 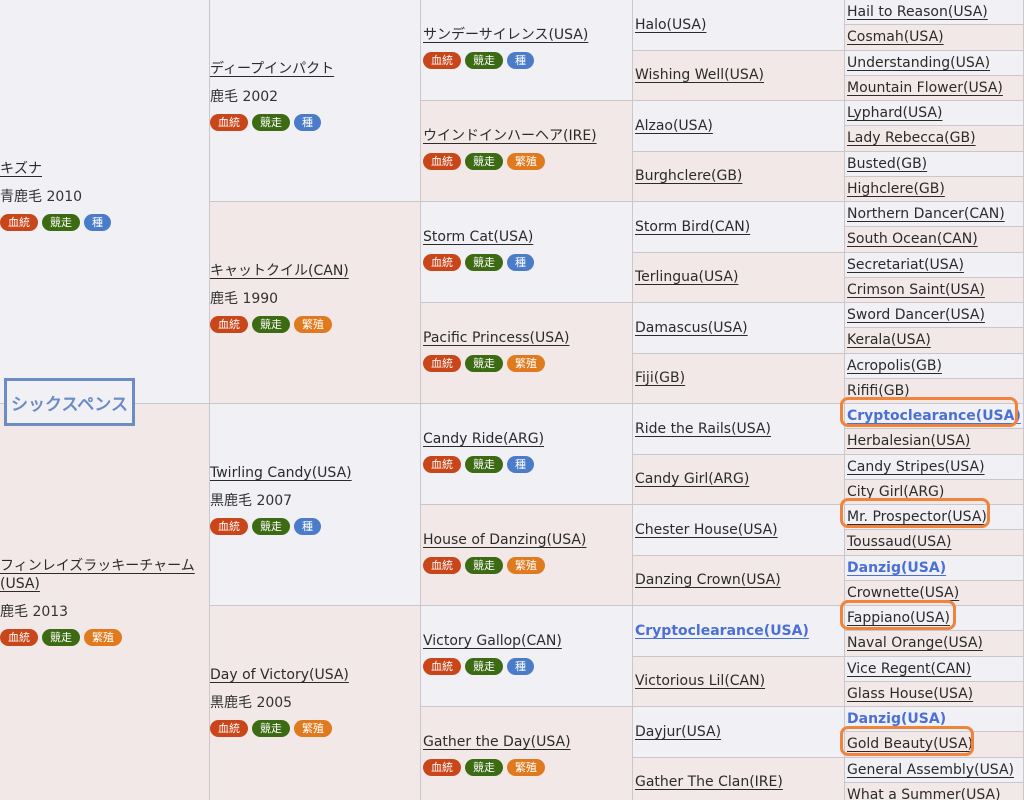 What do you see at coordinates (899, 542) in the screenshot?
I see `horse-link: Toussaud(USA)` at bounding box center [899, 542].